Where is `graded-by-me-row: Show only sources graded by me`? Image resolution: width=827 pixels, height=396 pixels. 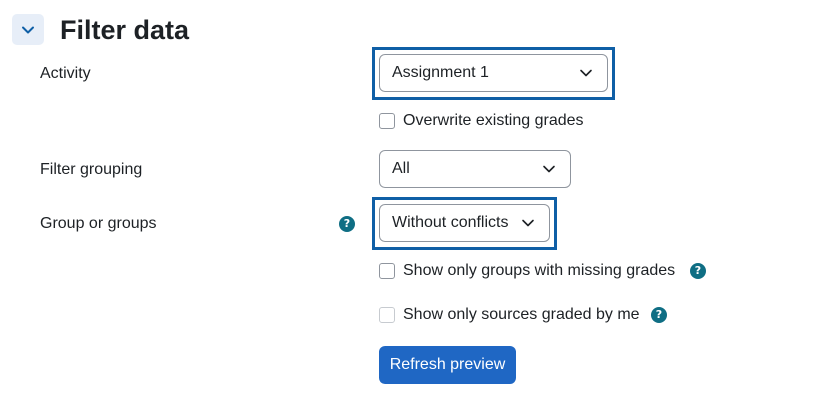 graded-by-me-row: Show only sources graded by me is located at coordinates (509, 315).